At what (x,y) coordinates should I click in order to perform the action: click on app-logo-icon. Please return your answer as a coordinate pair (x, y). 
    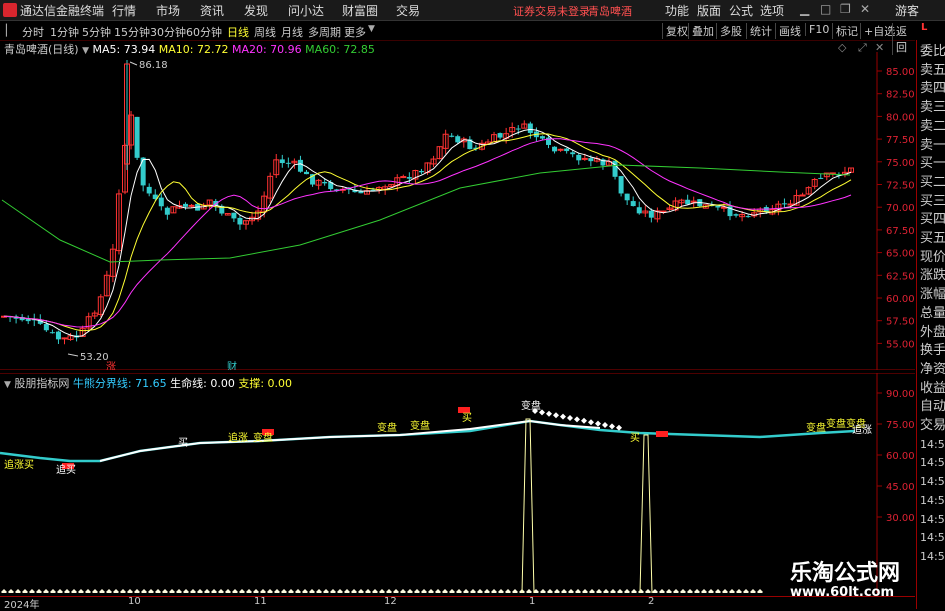
    Looking at the image, I should click on (10, 10).